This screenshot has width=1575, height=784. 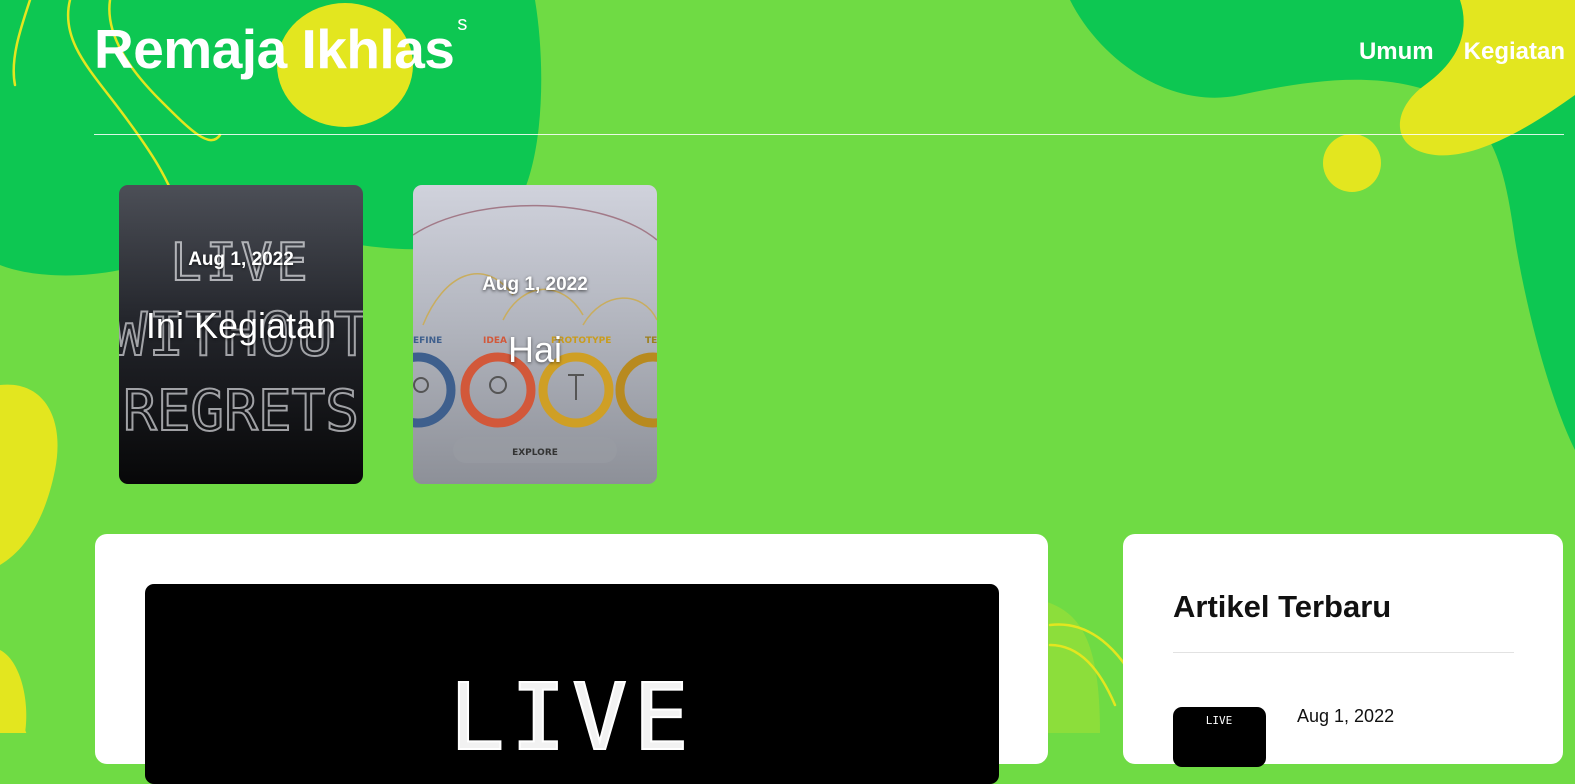 I want to click on card-image-text-line-3: REGRETS, so click(x=241, y=411).